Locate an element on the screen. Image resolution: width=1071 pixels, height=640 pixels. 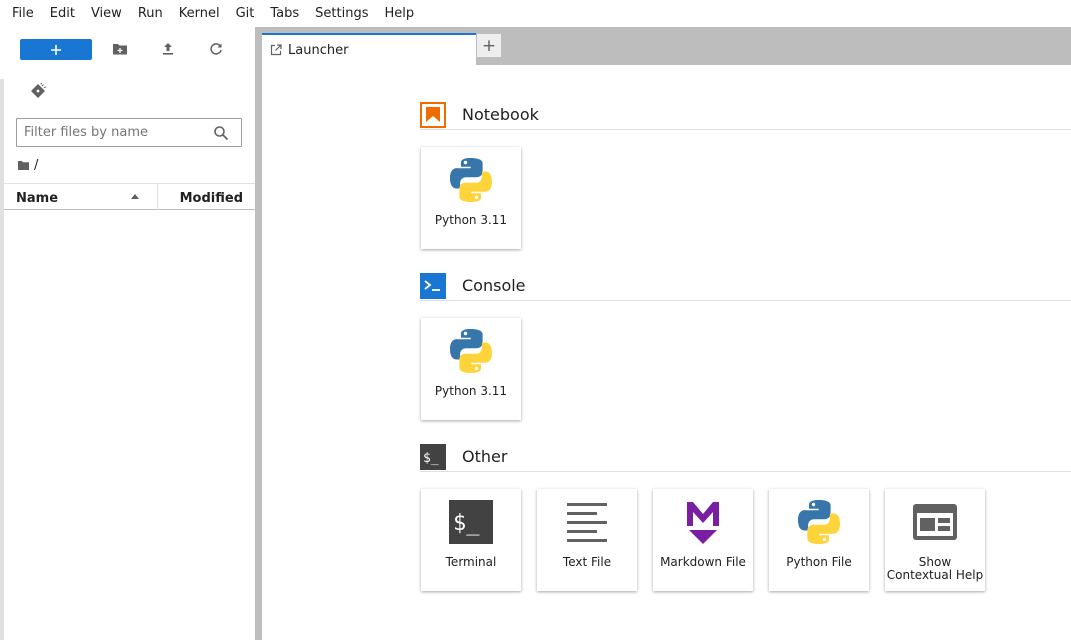
search-icon is located at coordinates (221, 133).